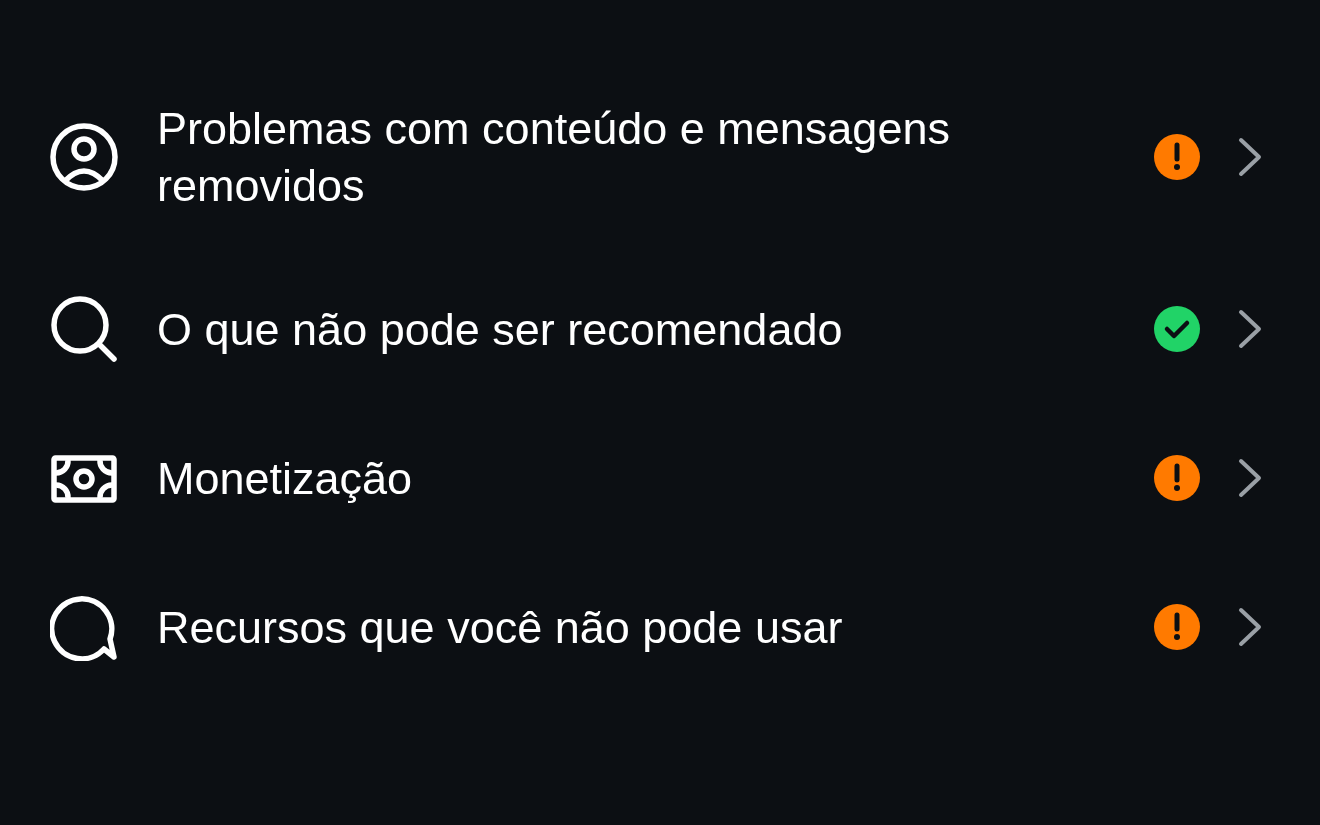 The width and height of the screenshot is (1320, 825). Describe the element at coordinates (285, 478) in the screenshot. I see `item-label: Monetização` at that location.